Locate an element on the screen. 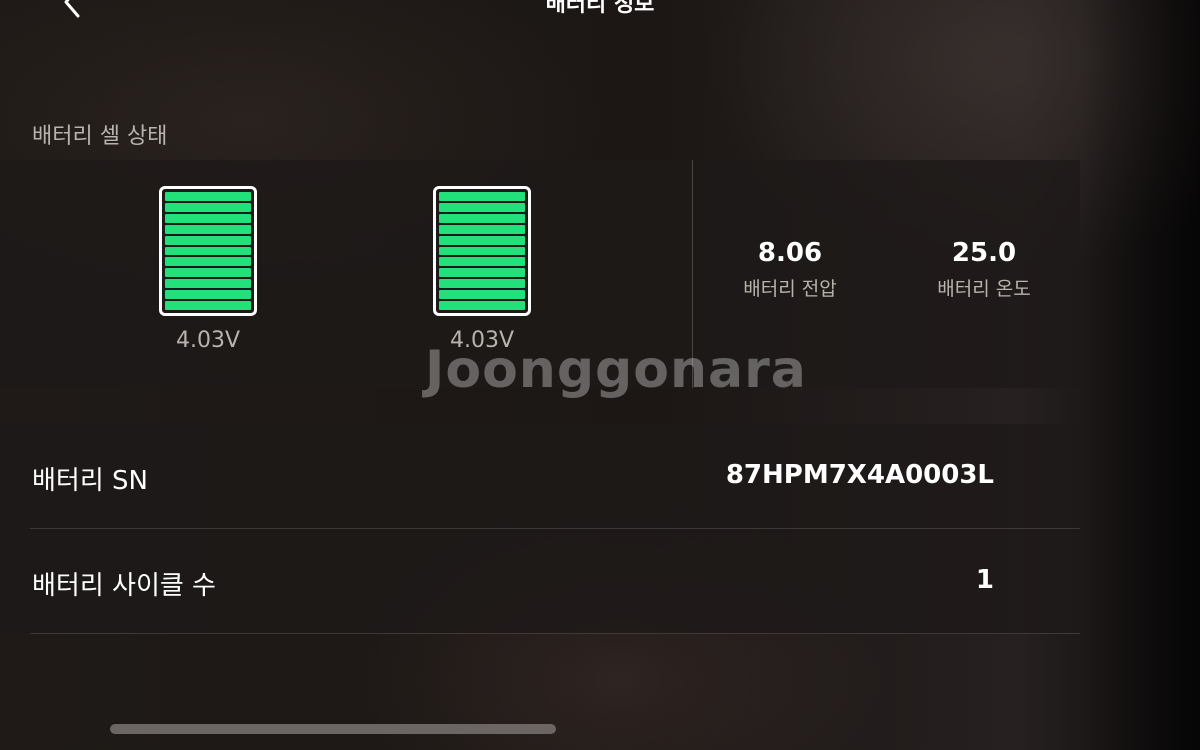 The image size is (1200, 750). battery-cell-2: 4.03V is located at coordinates (482, 269).